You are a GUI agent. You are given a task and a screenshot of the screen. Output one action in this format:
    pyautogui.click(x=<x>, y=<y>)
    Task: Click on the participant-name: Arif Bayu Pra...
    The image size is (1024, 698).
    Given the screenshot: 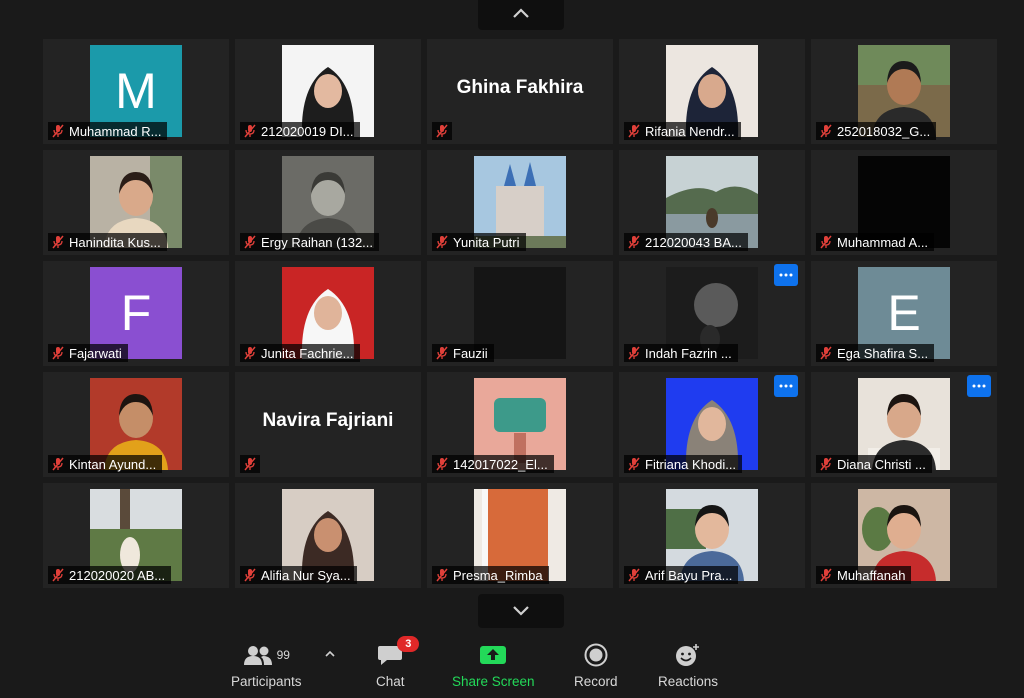 What is the action you would take?
    pyautogui.click(x=689, y=575)
    